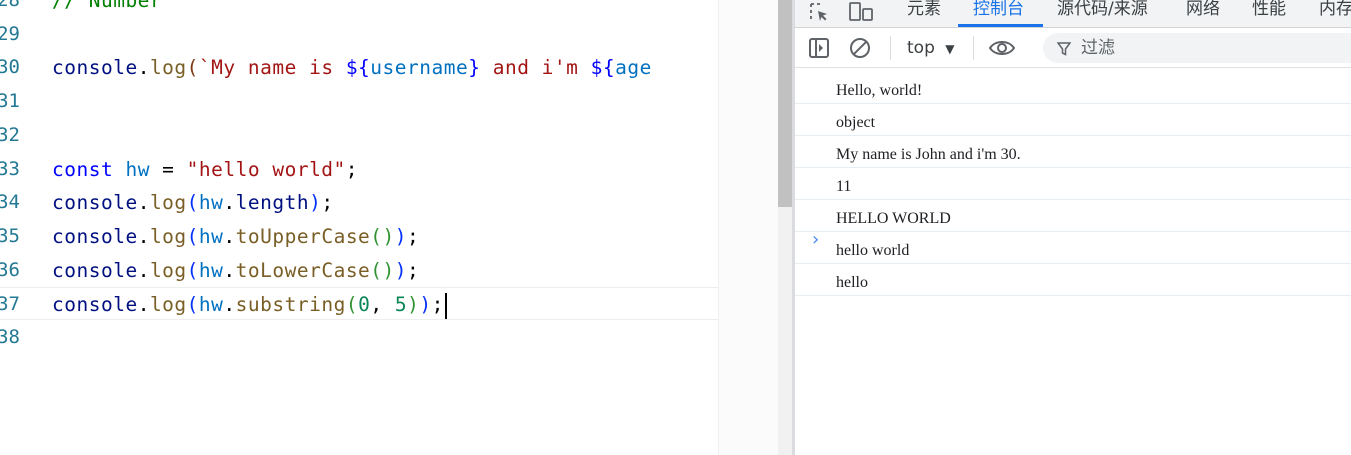 Image resolution: width=1351 pixels, height=455 pixels. What do you see at coordinates (1073, 152) in the screenshot?
I see `console-message: My name is John and i'm 30.` at bounding box center [1073, 152].